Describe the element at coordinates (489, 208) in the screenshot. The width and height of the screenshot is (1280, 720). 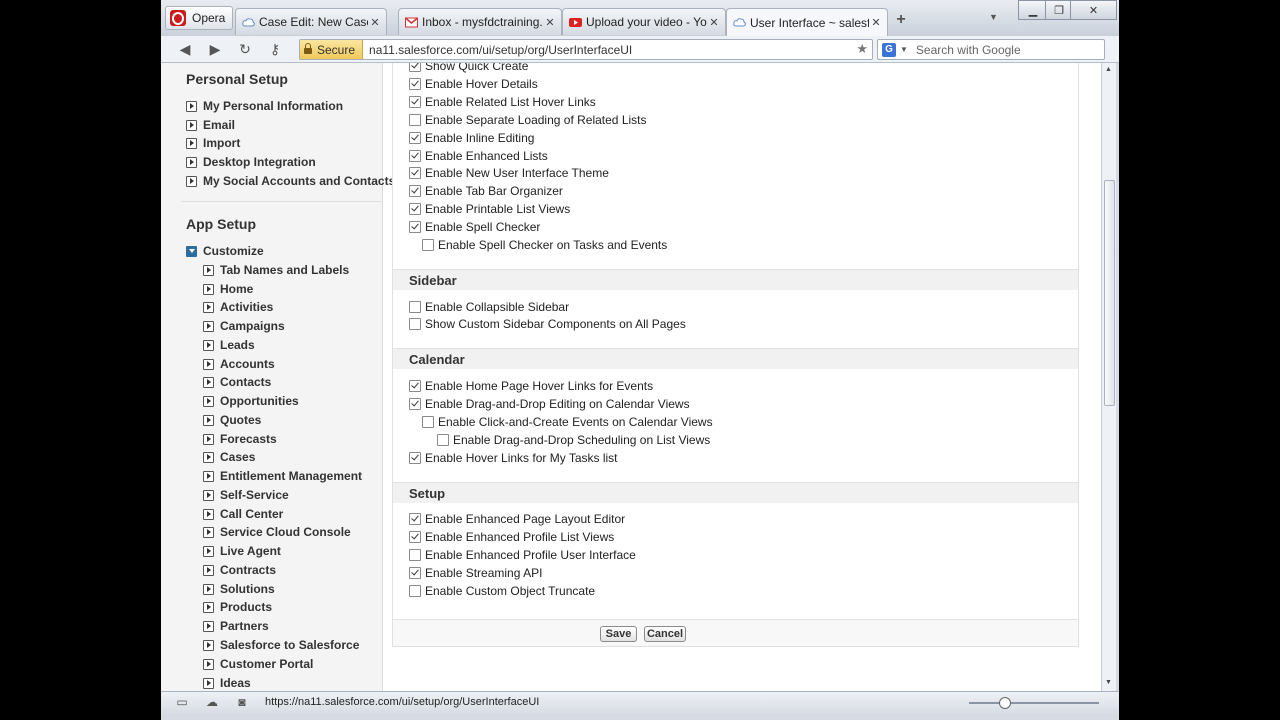
I see `setting-printable-list-views: Enable Printable List Views` at that location.